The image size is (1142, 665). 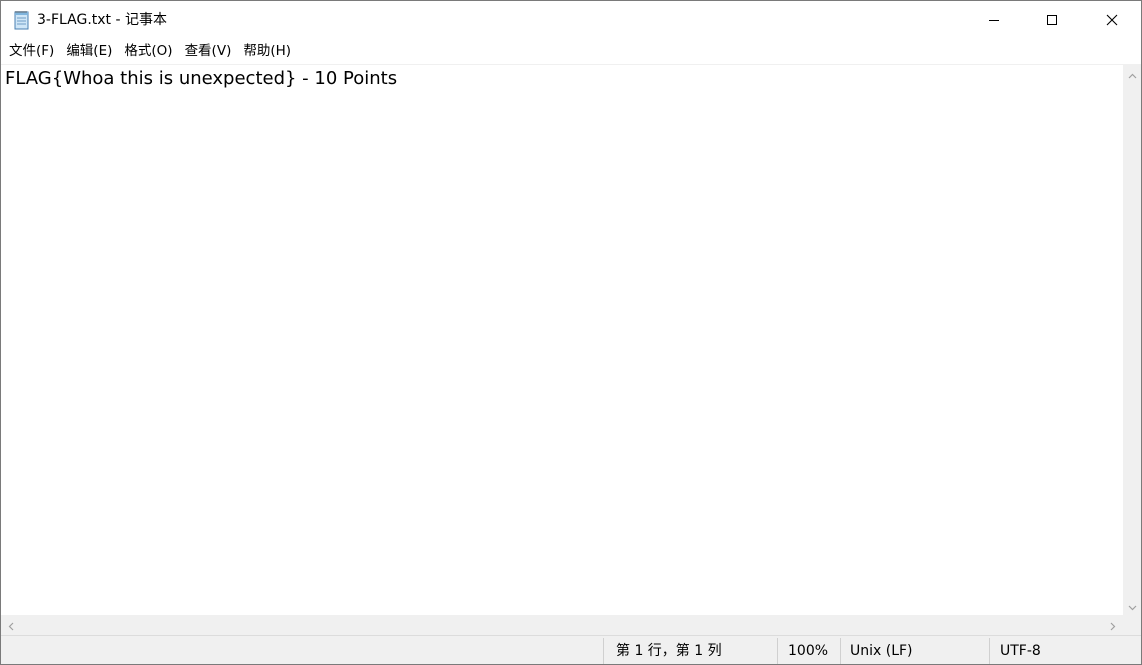 I want to click on close-icon, so click(x=1112, y=20).